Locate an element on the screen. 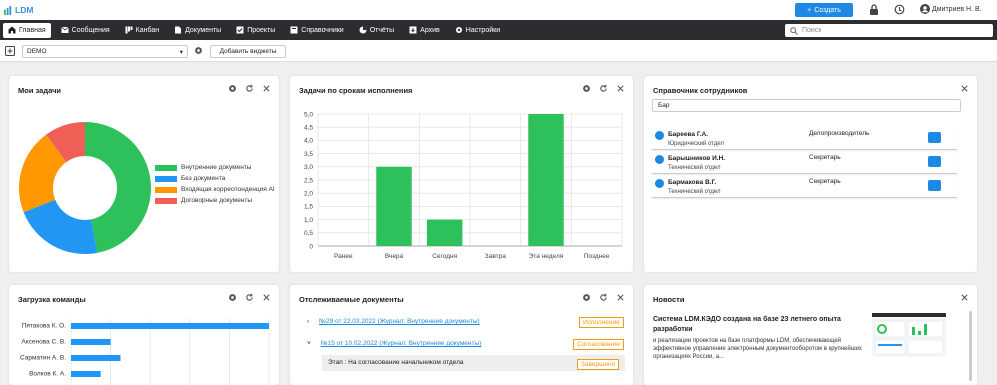 The width and height of the screenshot is (997, 385). nav-item-messages: Сообщения is located at coordinates (85, 30).